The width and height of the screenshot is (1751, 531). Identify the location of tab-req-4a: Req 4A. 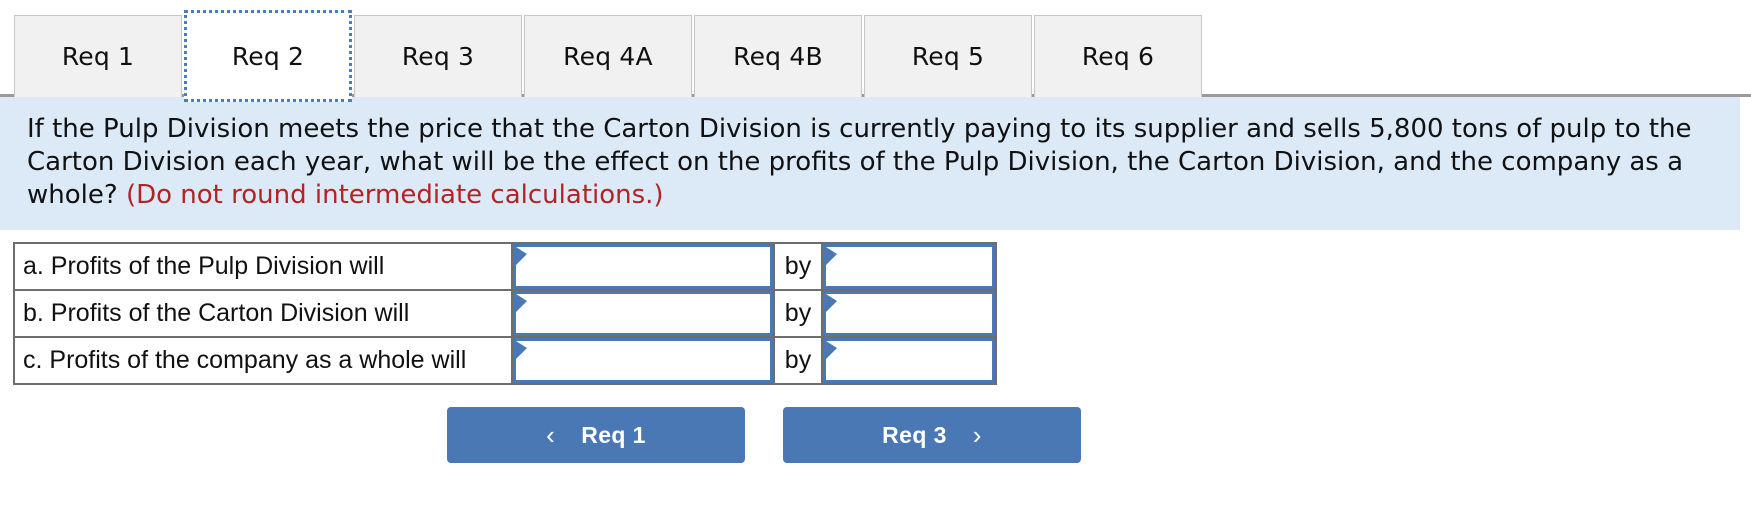
(608, 56).